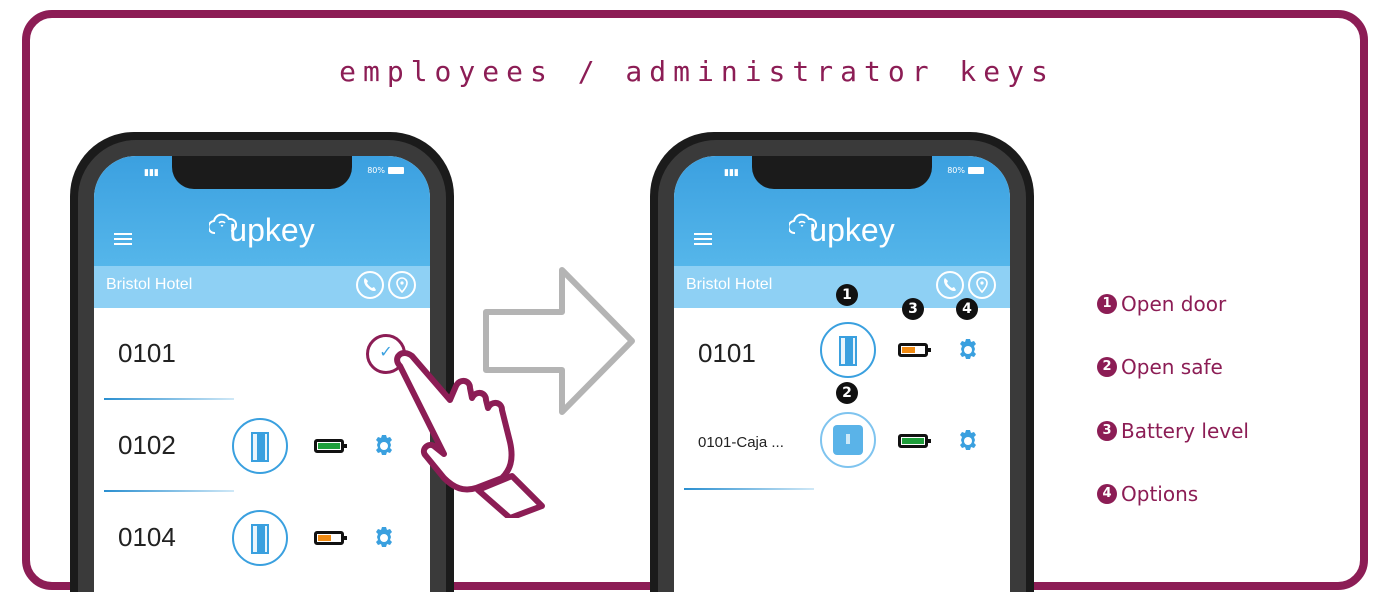  What do you see at coordinates (262, 287) in the screenshot?
I see `hotel-bar: Bristol Hotel` at bounding box center [262, 287].